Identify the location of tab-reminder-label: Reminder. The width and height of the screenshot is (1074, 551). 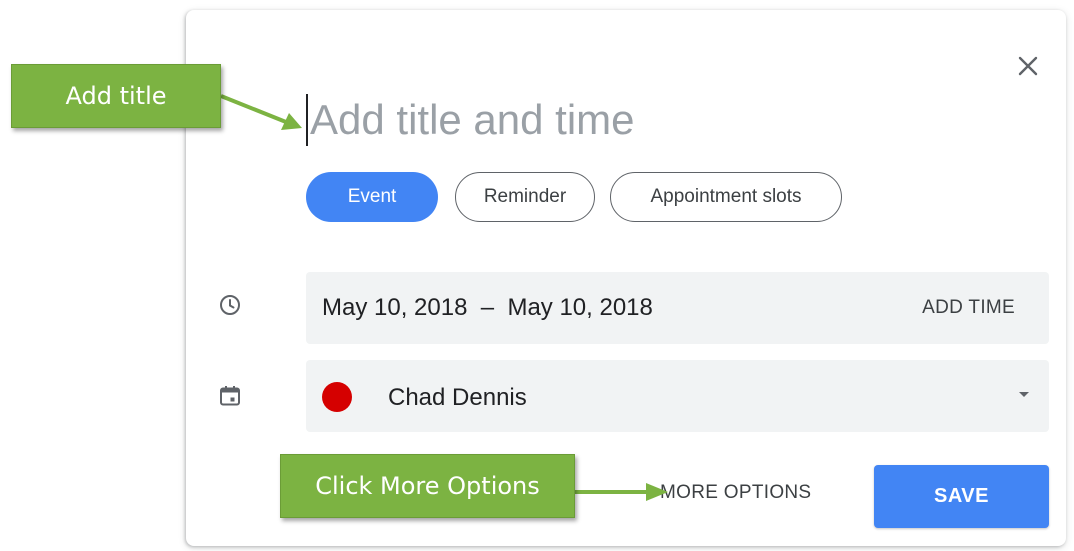
(525, 196).